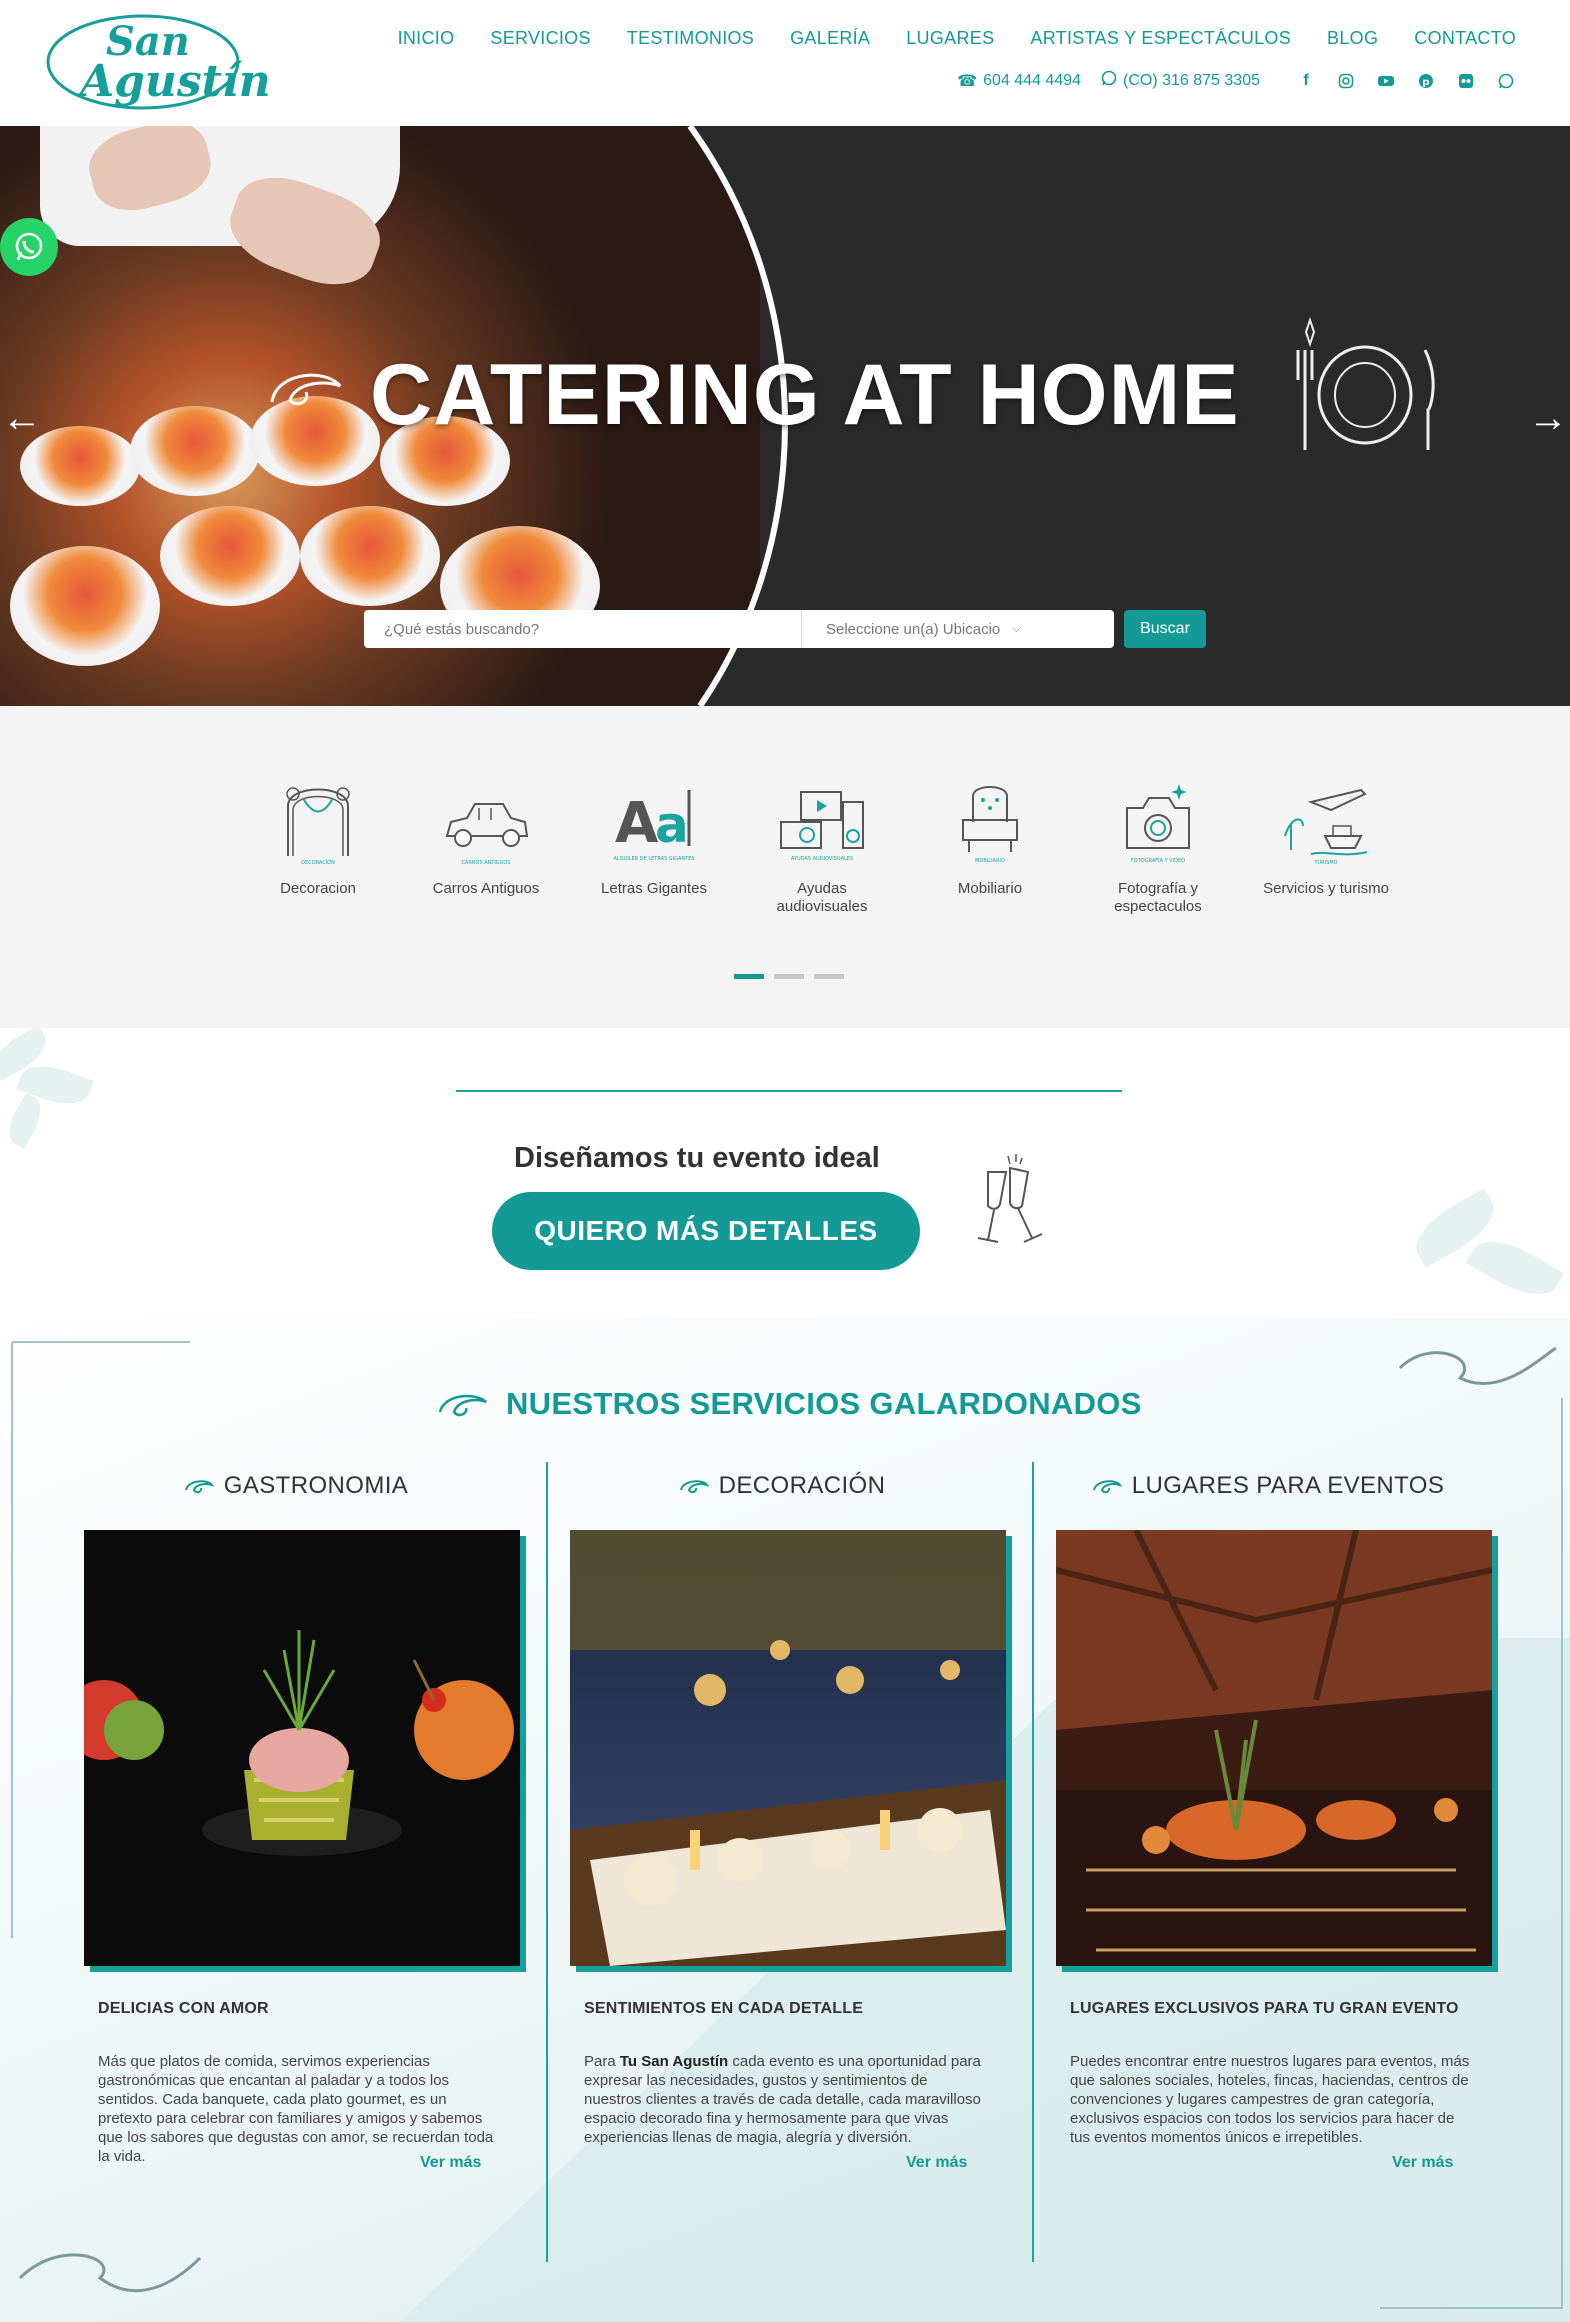 The width and height of the screenshot is (1570, 2322). I want to click on whatsapp-link: (CO) 316 875 3305, so click(1180, 80).